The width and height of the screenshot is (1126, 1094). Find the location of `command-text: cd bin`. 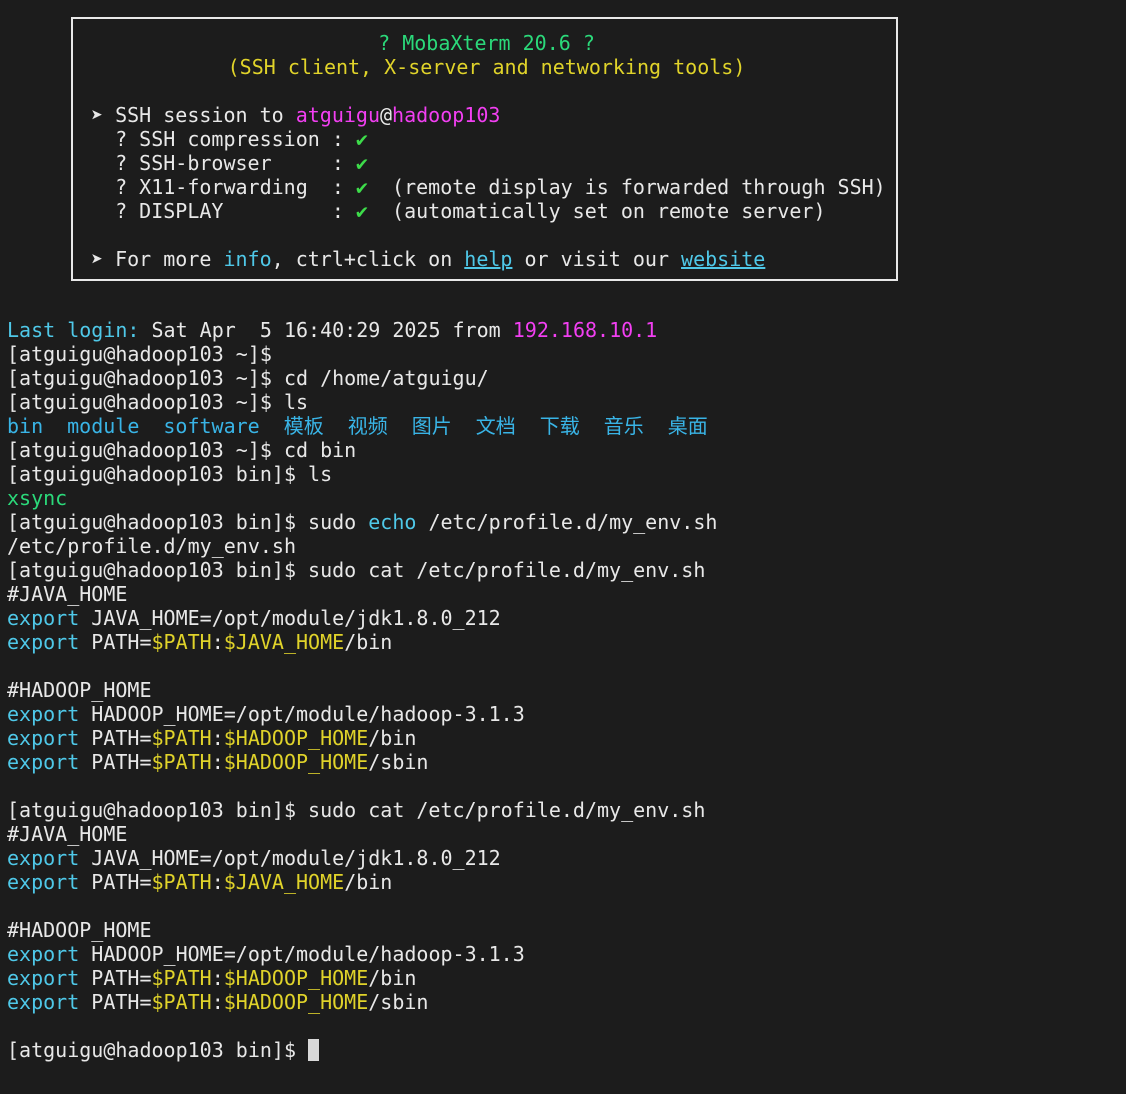

command-text: cd bin is located at coordinates (314, 450).